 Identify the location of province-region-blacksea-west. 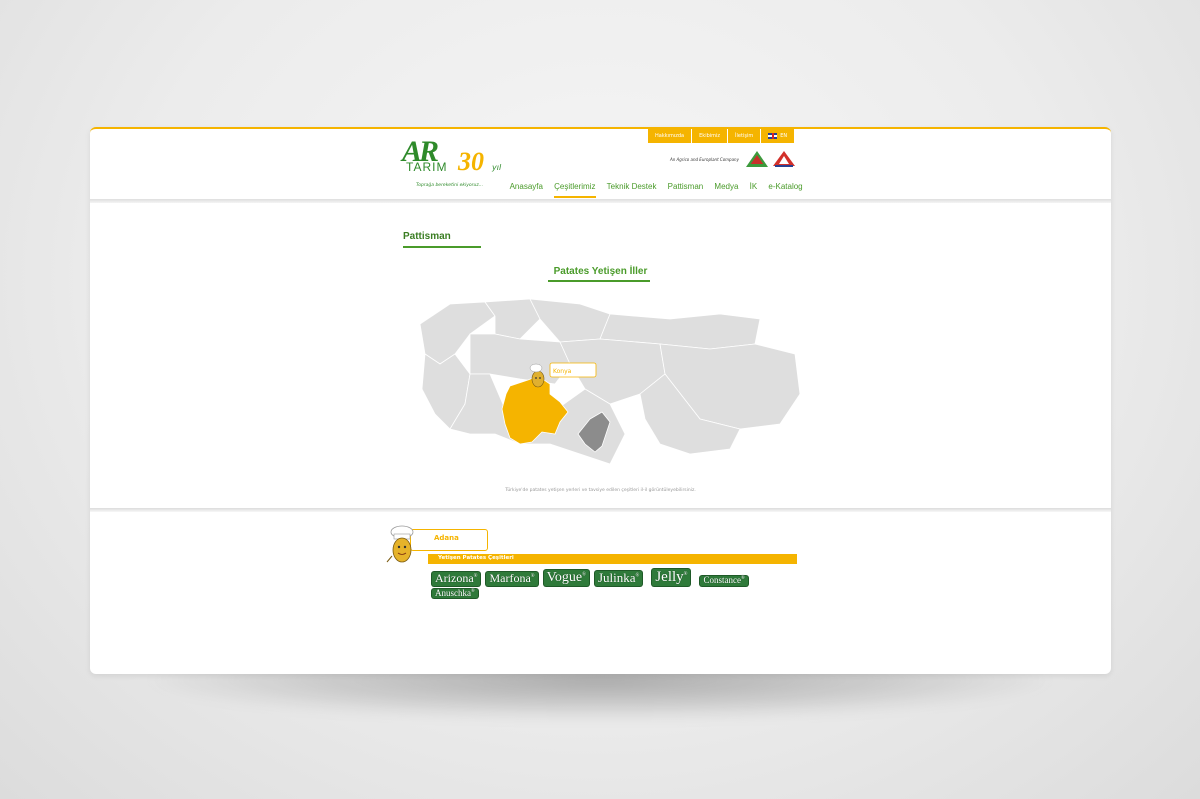
(570, 320).